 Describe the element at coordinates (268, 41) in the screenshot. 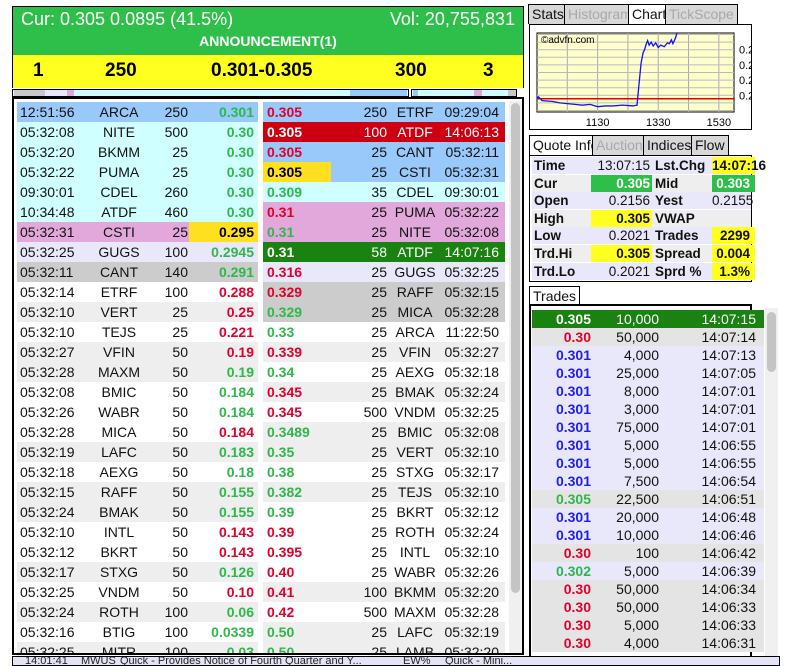

I see `announcement-link: ANNOUNCEMENT(1)` at that location.